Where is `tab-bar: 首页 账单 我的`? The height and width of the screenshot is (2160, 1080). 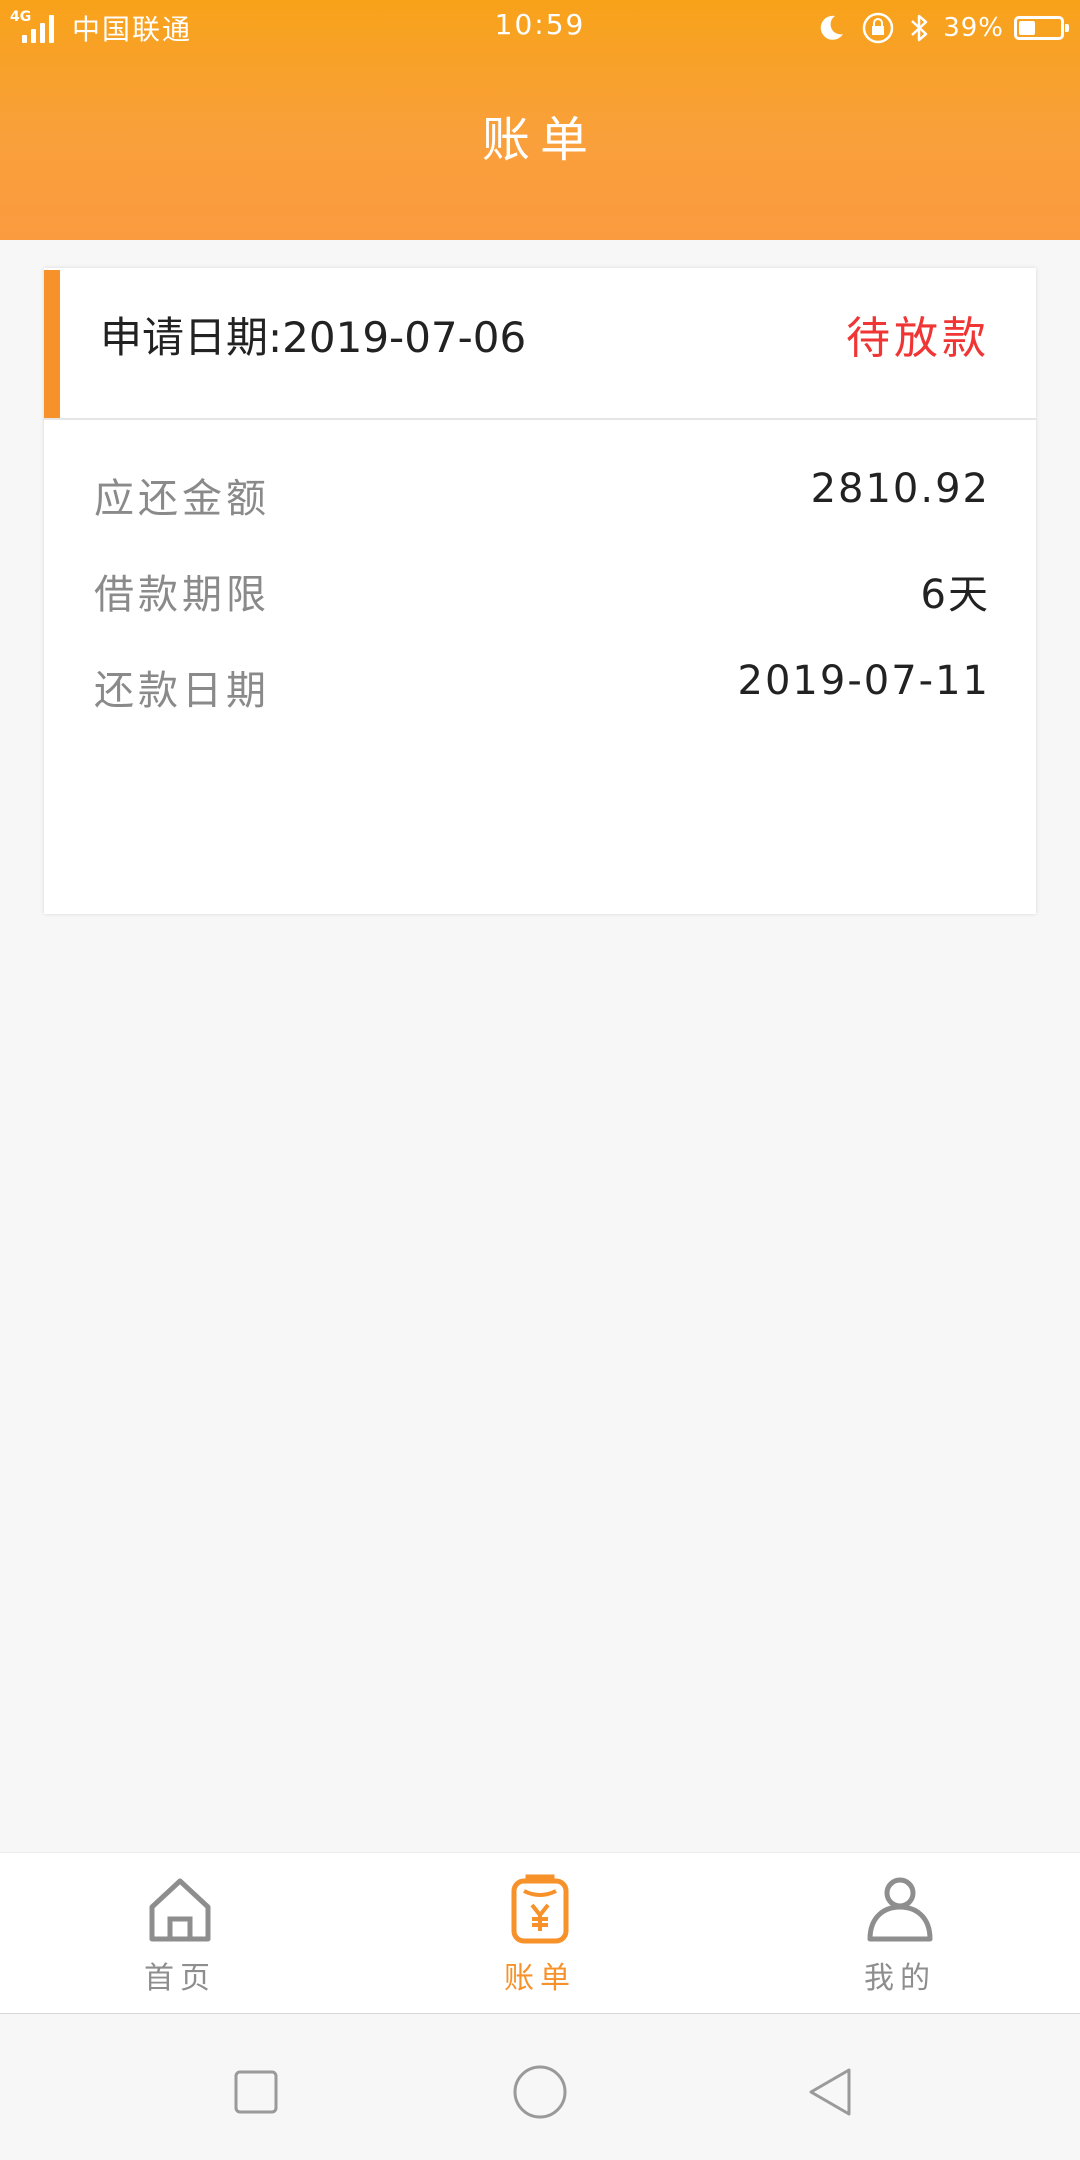 tab-bar: 首页 账单 我的 is located at coordinates (540, 1933).